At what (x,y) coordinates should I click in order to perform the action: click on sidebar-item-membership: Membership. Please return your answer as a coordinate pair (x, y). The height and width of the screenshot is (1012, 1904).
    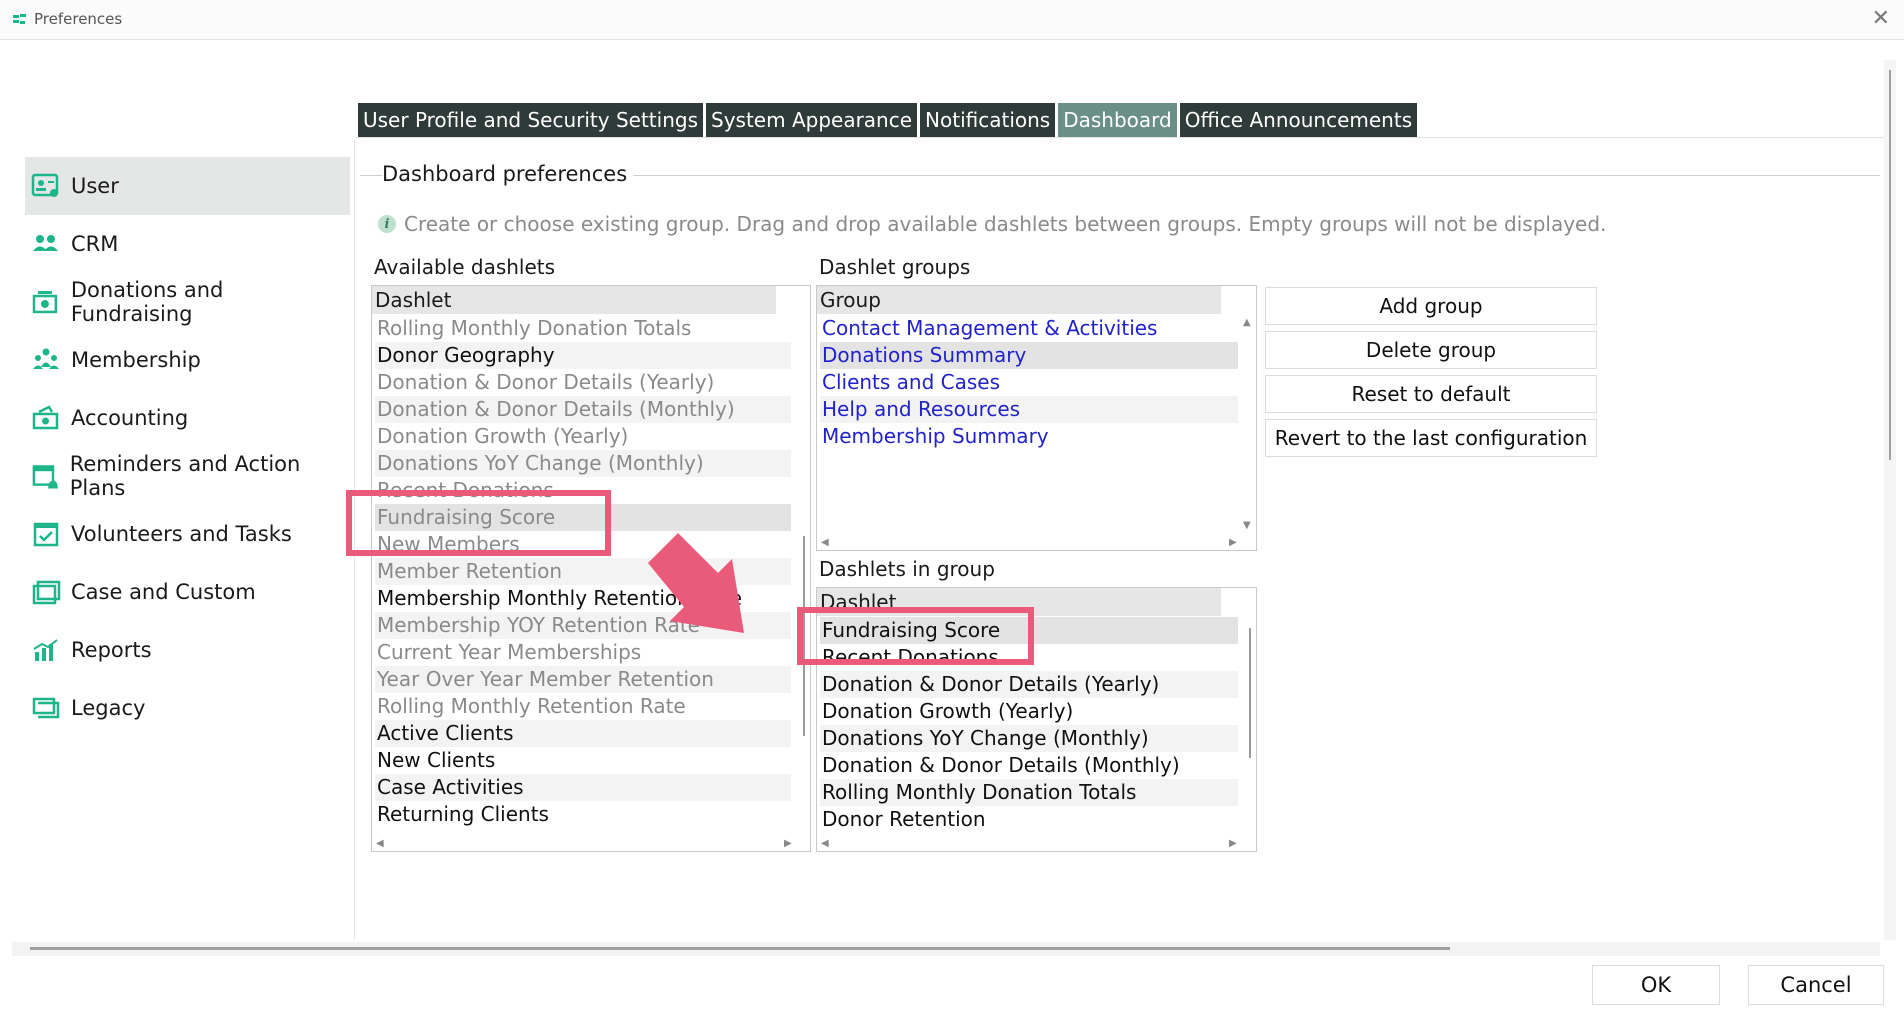
    Looking at the image, I should click on (187, 360).